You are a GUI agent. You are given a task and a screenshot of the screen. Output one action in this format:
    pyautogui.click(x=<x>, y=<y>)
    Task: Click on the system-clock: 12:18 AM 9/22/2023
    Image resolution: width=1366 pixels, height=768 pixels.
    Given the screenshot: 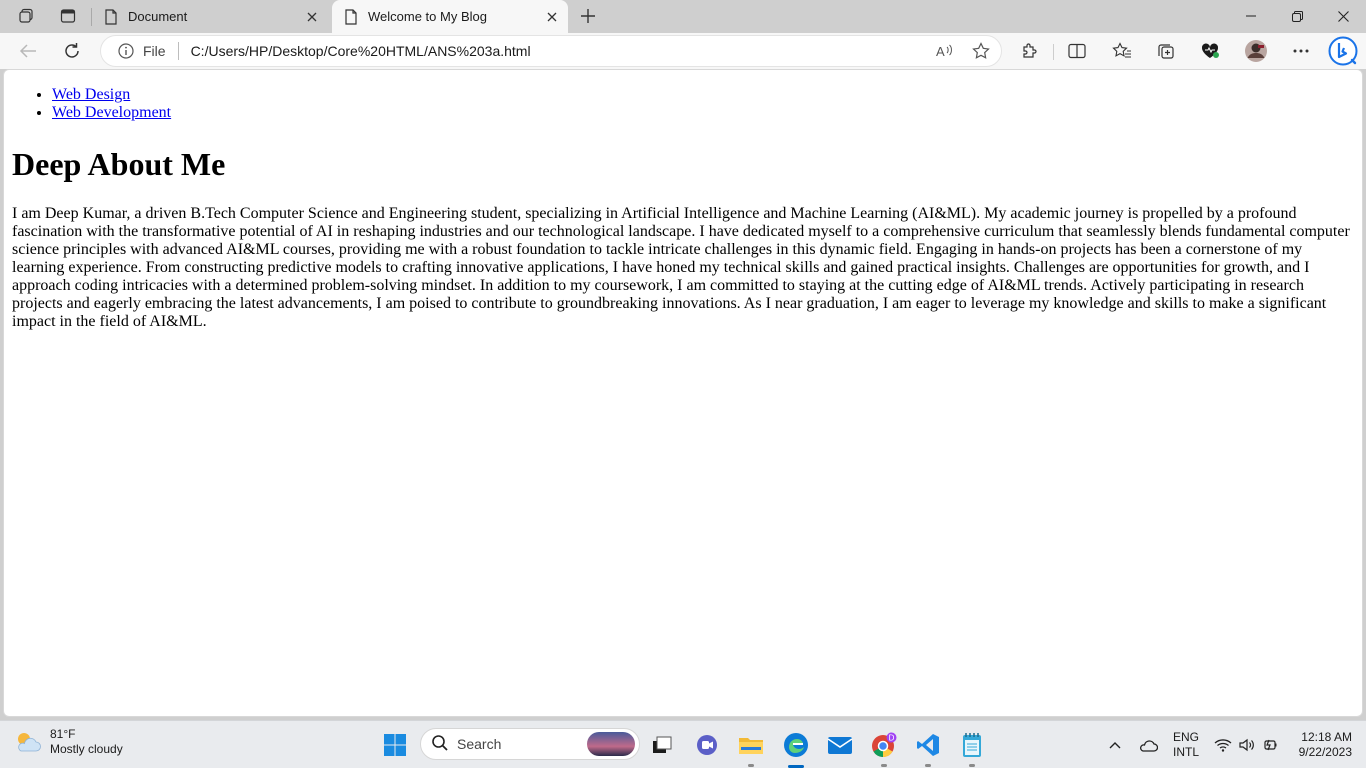 What is the action you would take?
    pyautogui.click(x=1319, y=745)
    